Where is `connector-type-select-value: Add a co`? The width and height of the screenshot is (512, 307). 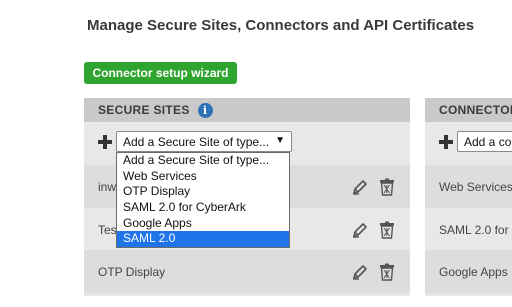 connector-type-select-value: Add a co is located at coordinates (488, 141).